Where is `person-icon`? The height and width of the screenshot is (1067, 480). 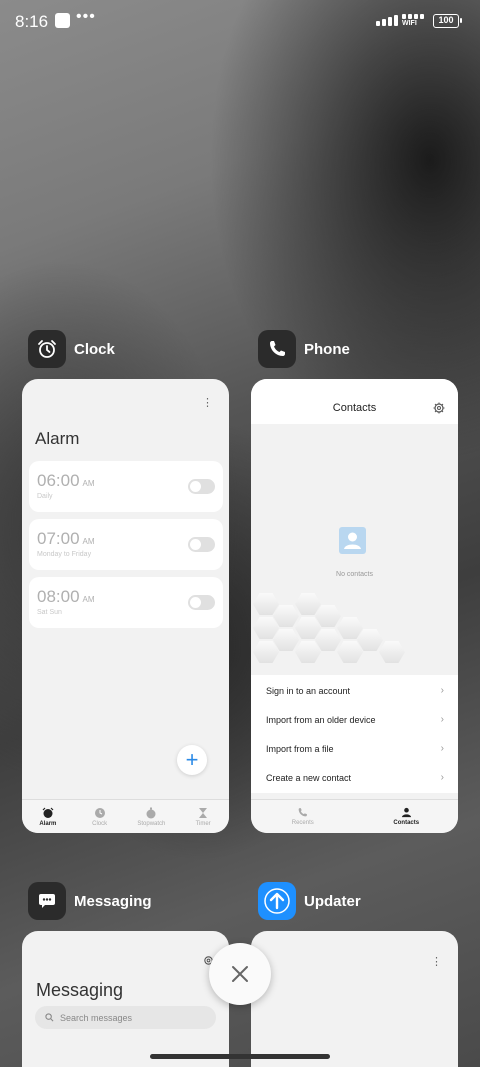 person-icon is located at coordinates (406, 812).